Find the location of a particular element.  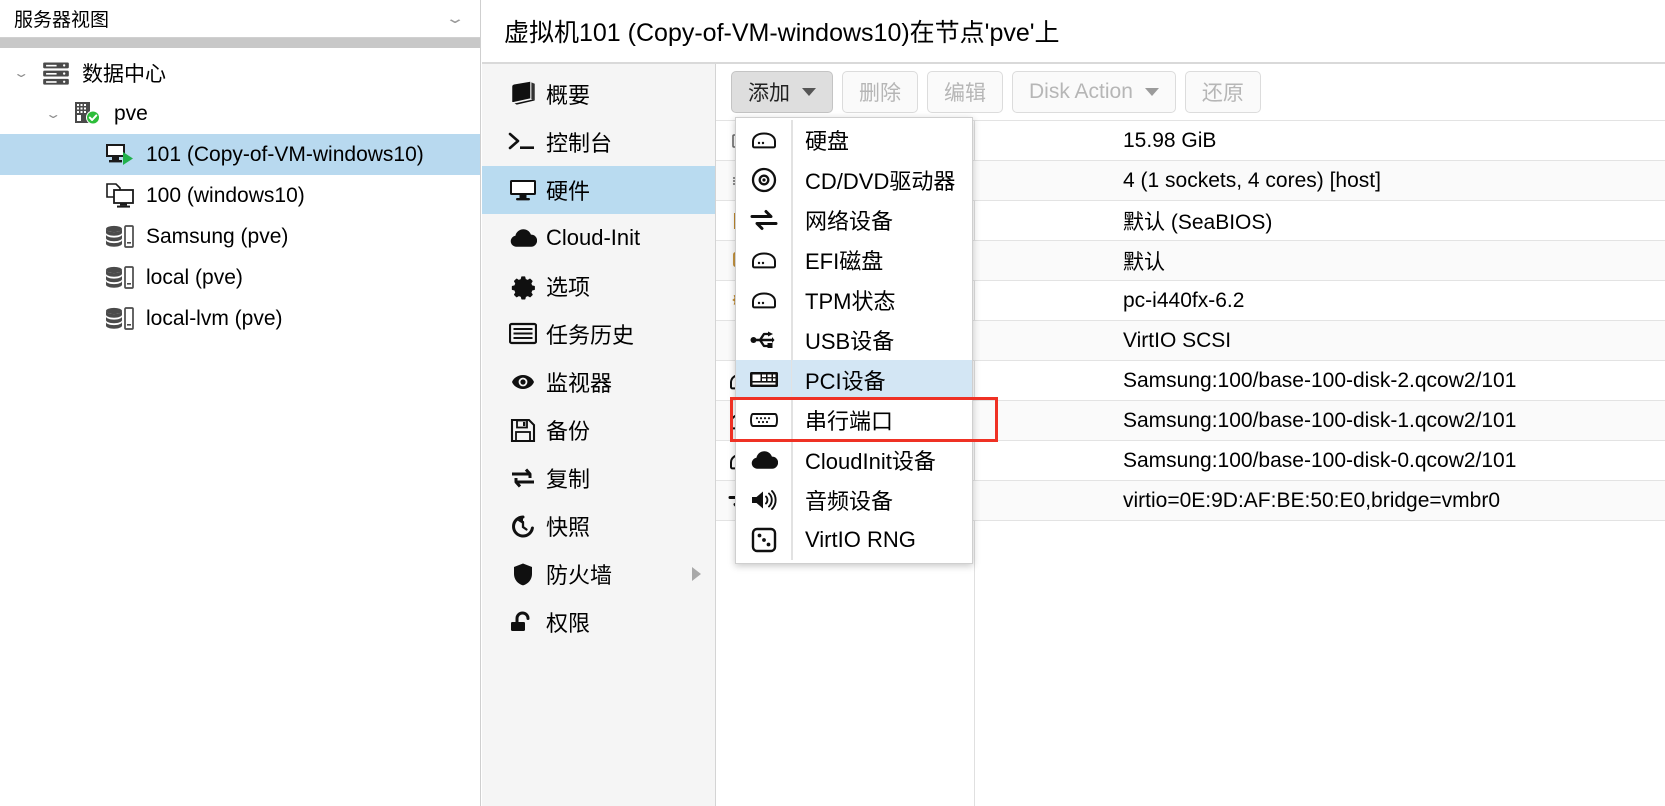

add-menu-item-6: PCI设备 is located at coordinates (854, 380).